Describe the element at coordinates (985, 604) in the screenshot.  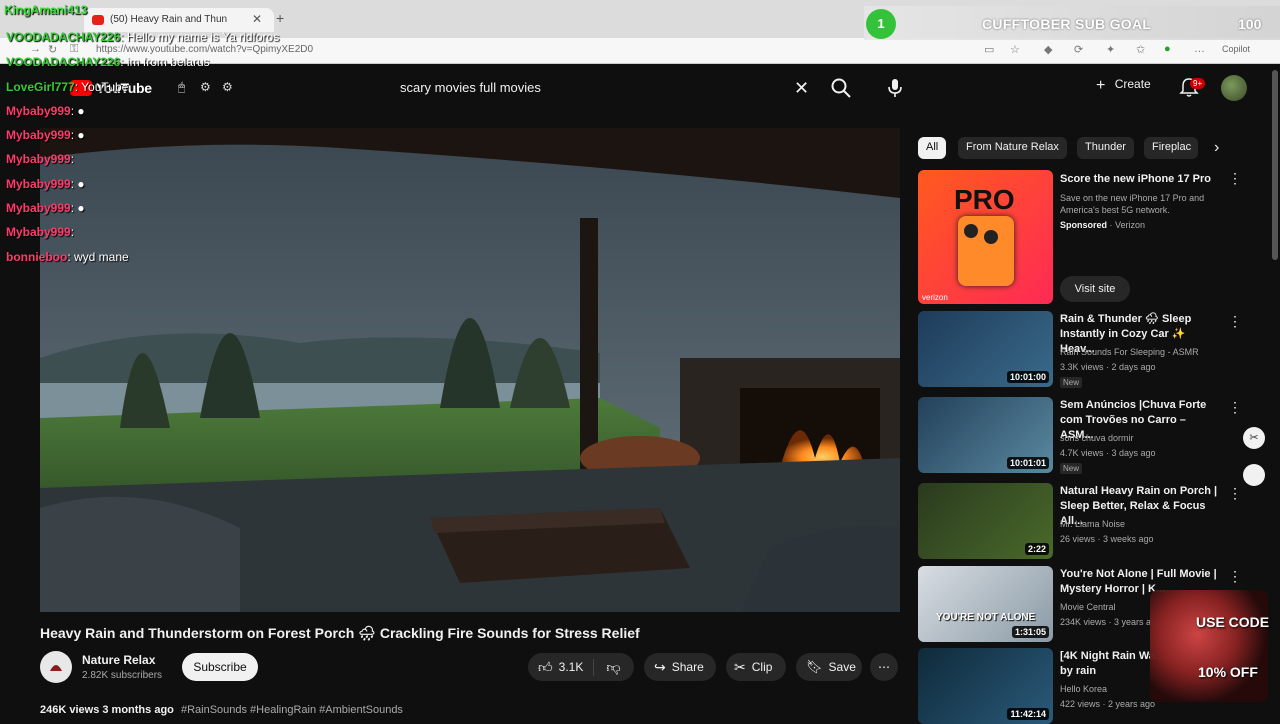
I see `video-thumbnail: YOU'RE NOT ALONE 1:31:05` at that location.